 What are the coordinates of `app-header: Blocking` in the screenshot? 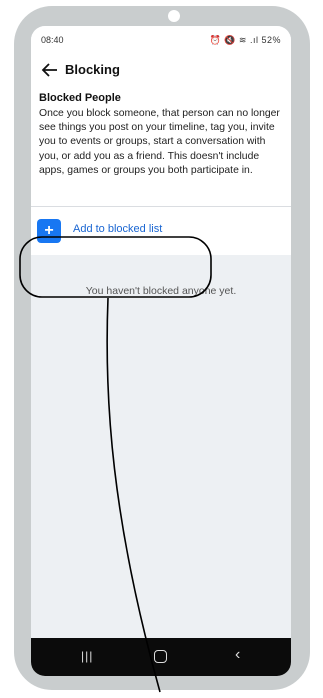 It's located at (161, 70).